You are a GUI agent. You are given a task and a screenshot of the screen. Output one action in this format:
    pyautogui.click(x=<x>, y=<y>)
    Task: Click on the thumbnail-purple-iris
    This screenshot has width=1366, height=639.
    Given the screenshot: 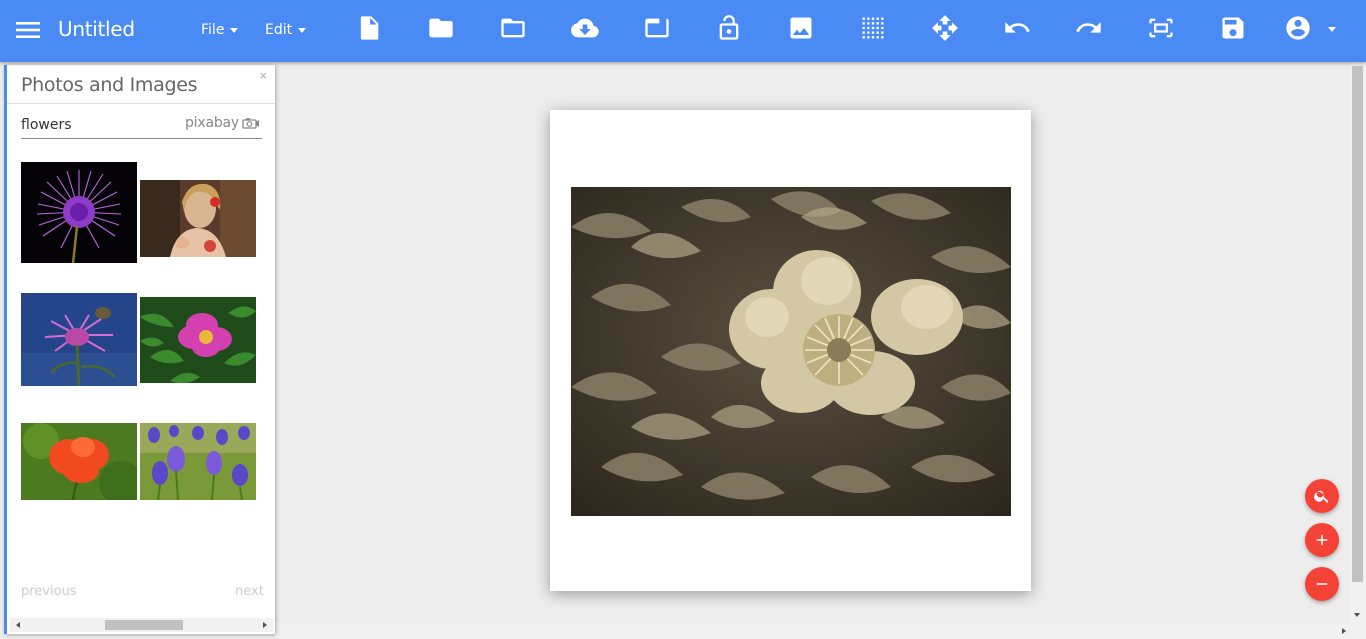 What is the action you would take?
    pyautogui.click(x=198, y=461)
    